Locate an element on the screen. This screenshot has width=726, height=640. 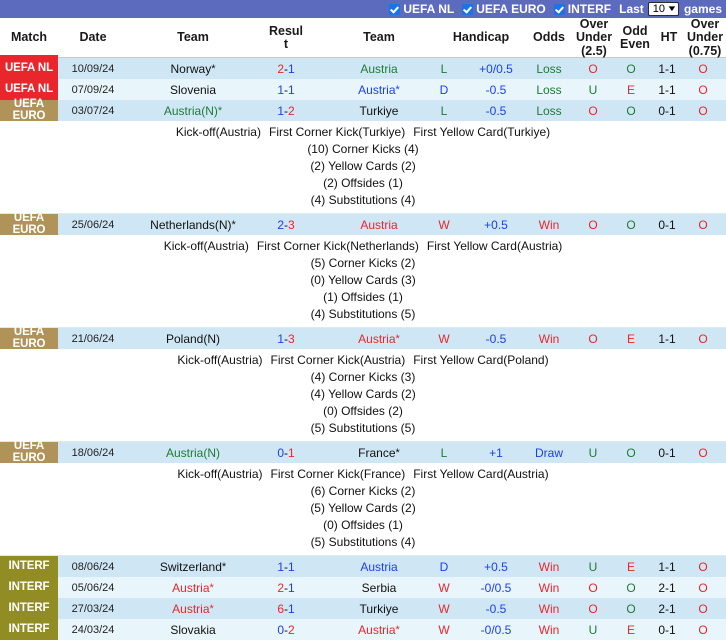
yellow-cards-stat: (0) Yellow Cards (3) is located at coordinates (363, 280).